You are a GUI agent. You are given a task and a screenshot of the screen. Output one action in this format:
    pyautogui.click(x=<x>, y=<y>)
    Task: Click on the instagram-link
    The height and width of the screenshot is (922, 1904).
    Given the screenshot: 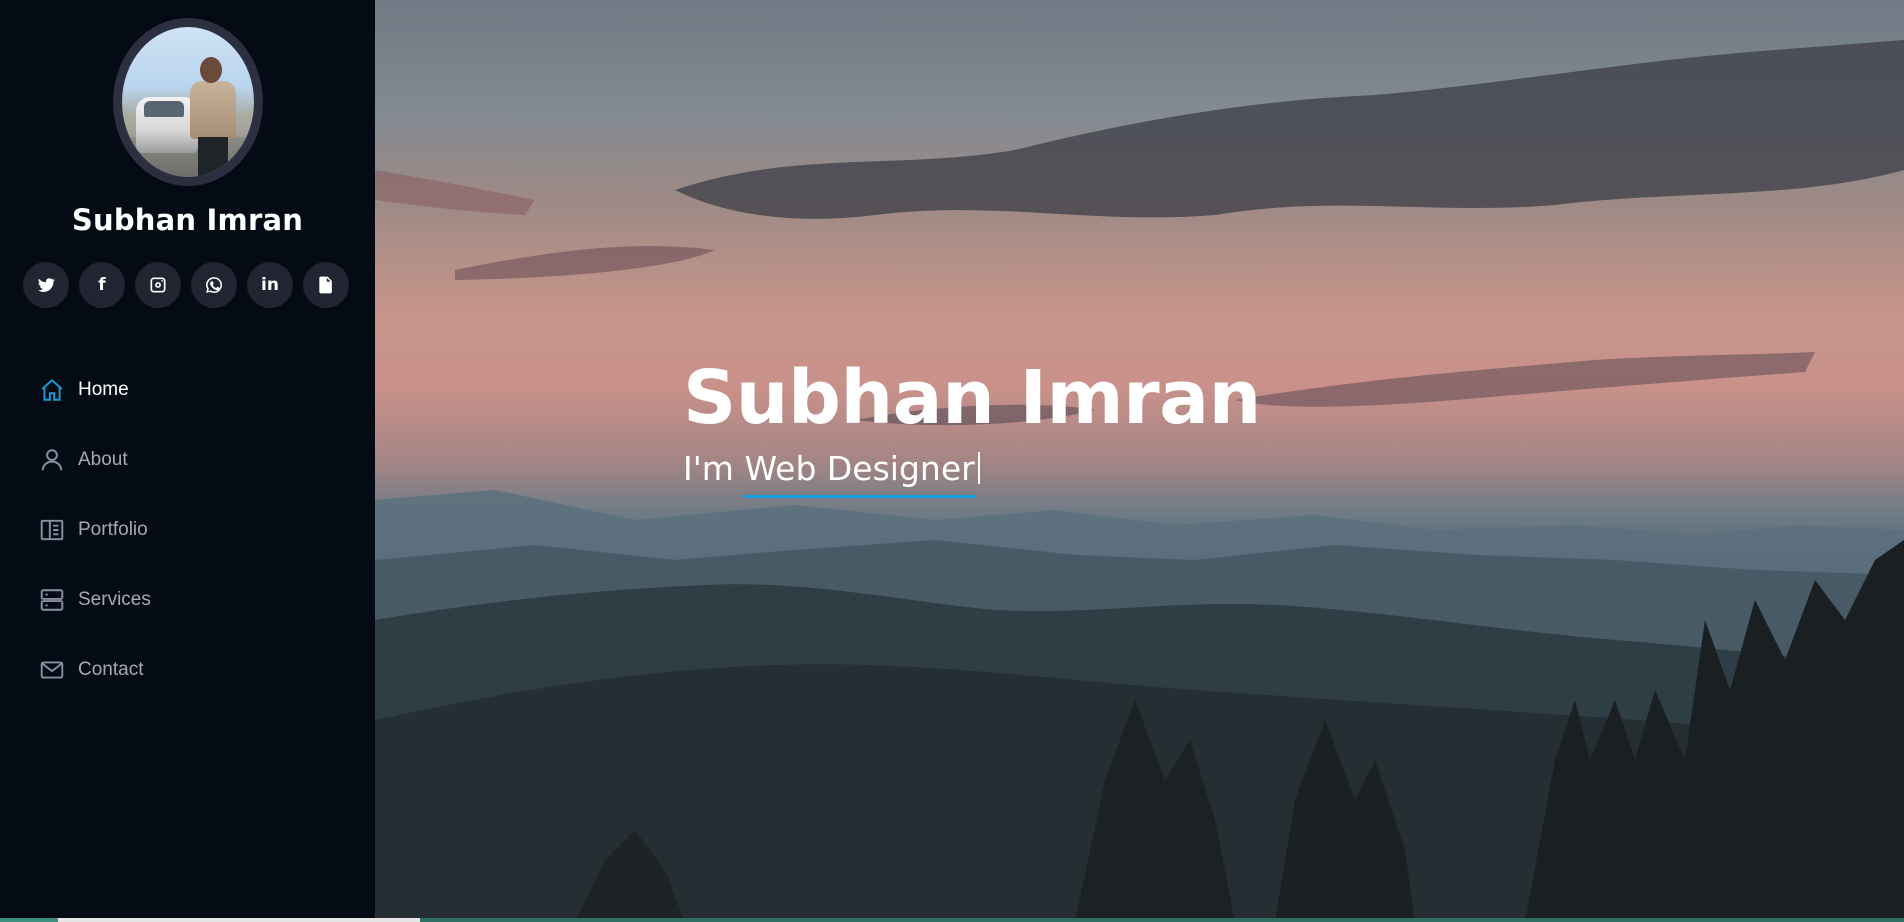 What is the action you would take?
    pyautogui.click(x=158, y=285)
    